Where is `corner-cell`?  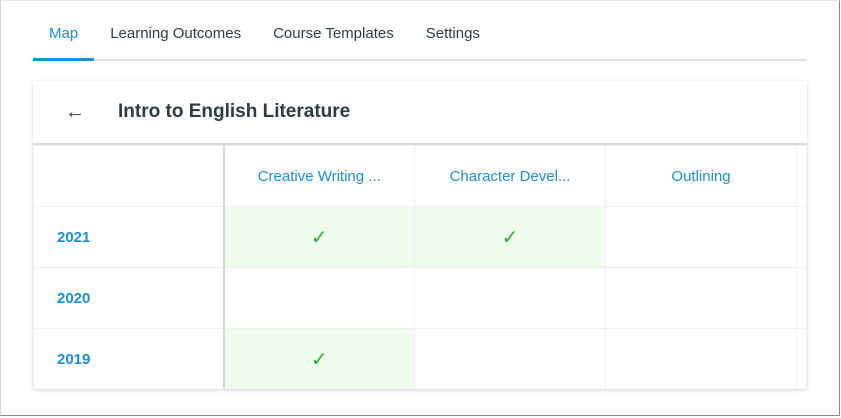
corner-cell is located at coordinates (128, 176).